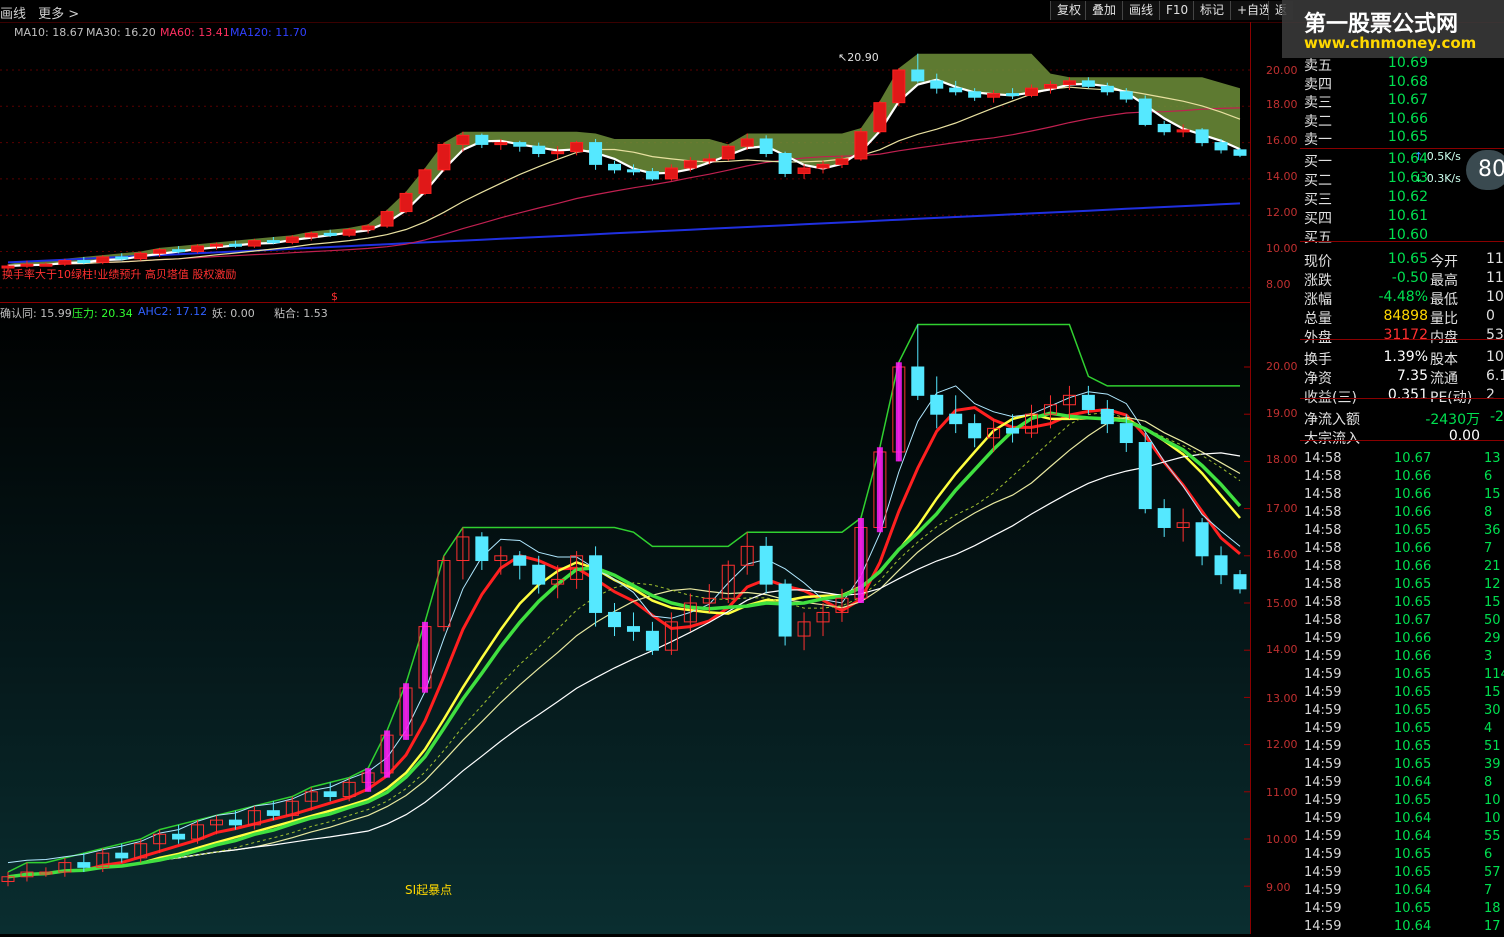  I want to click on bid-row: 买三 10.62, so click(1402, 198).